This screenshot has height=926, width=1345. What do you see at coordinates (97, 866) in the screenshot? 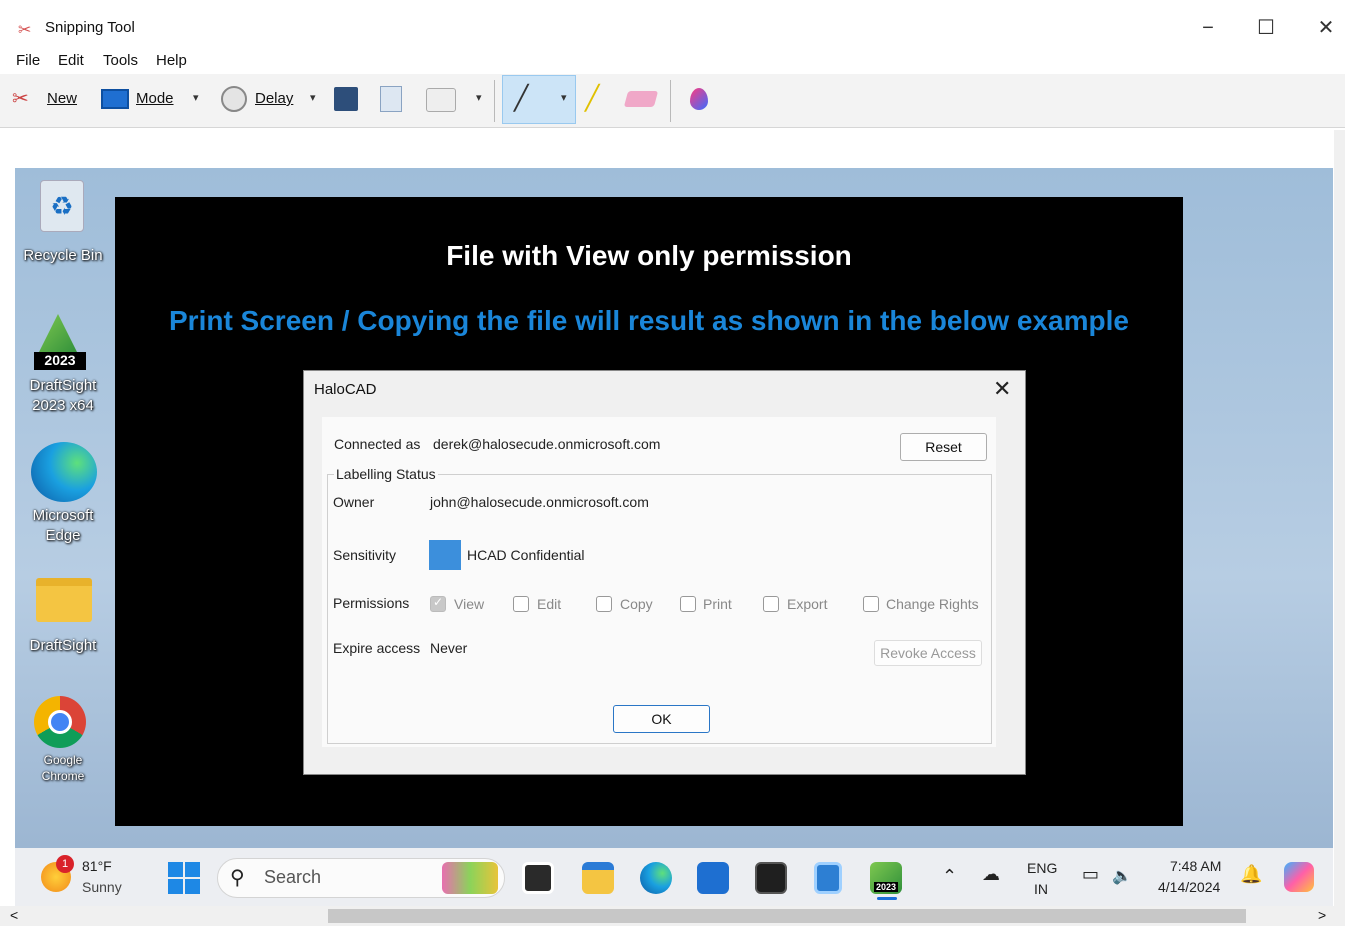
I see `weather-temp: 81°F` at bounding box center [97, 866].